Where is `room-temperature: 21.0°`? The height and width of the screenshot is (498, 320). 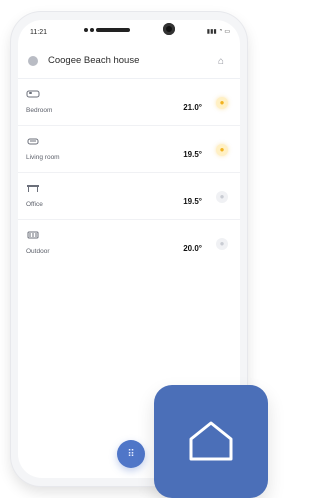
room-temperature: 21.0° is located at coordinates (192, 107).